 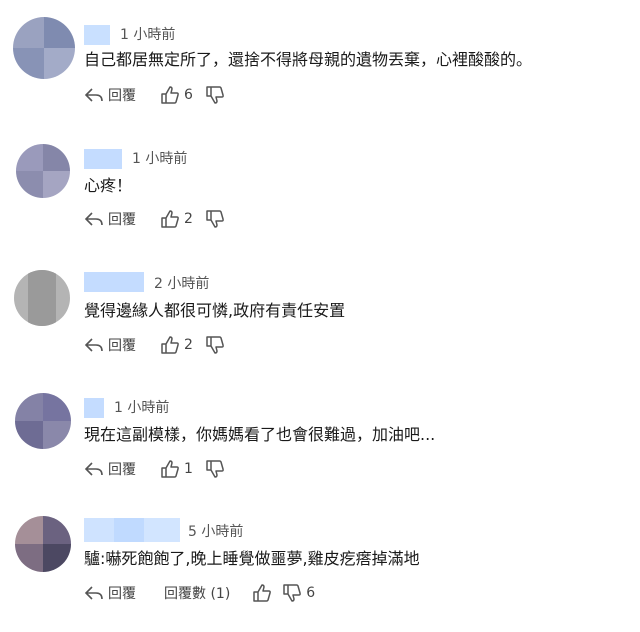 What do you see at coordinates (188, 95) in the screenshot?
I see `like-count: 6` at bounding box center [188, 95].